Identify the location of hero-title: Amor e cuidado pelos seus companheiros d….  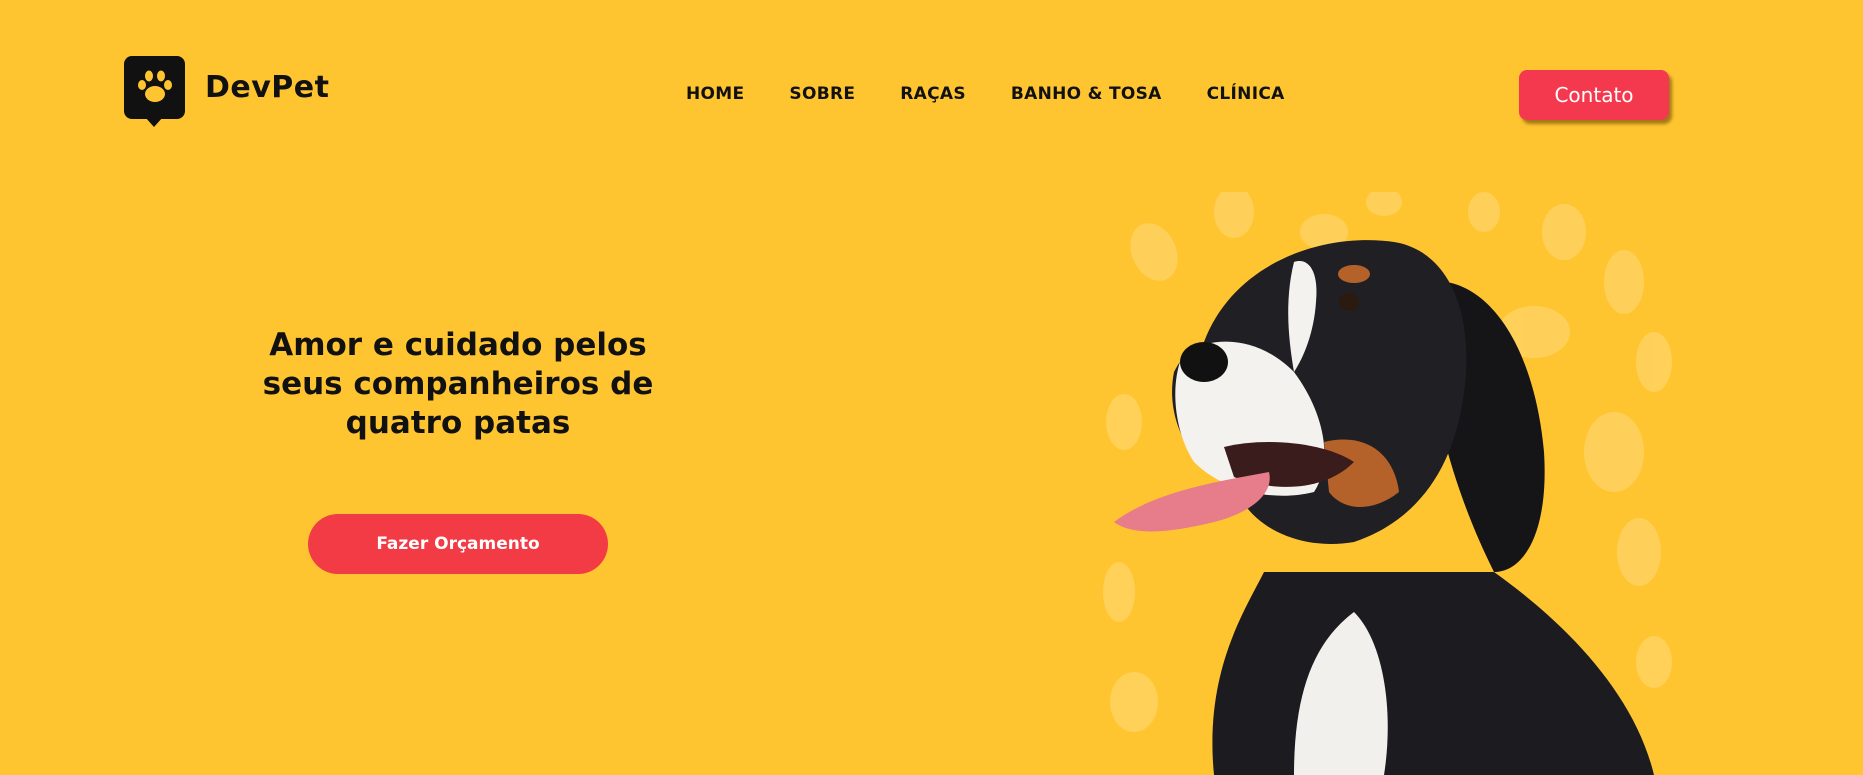
(458, 384).